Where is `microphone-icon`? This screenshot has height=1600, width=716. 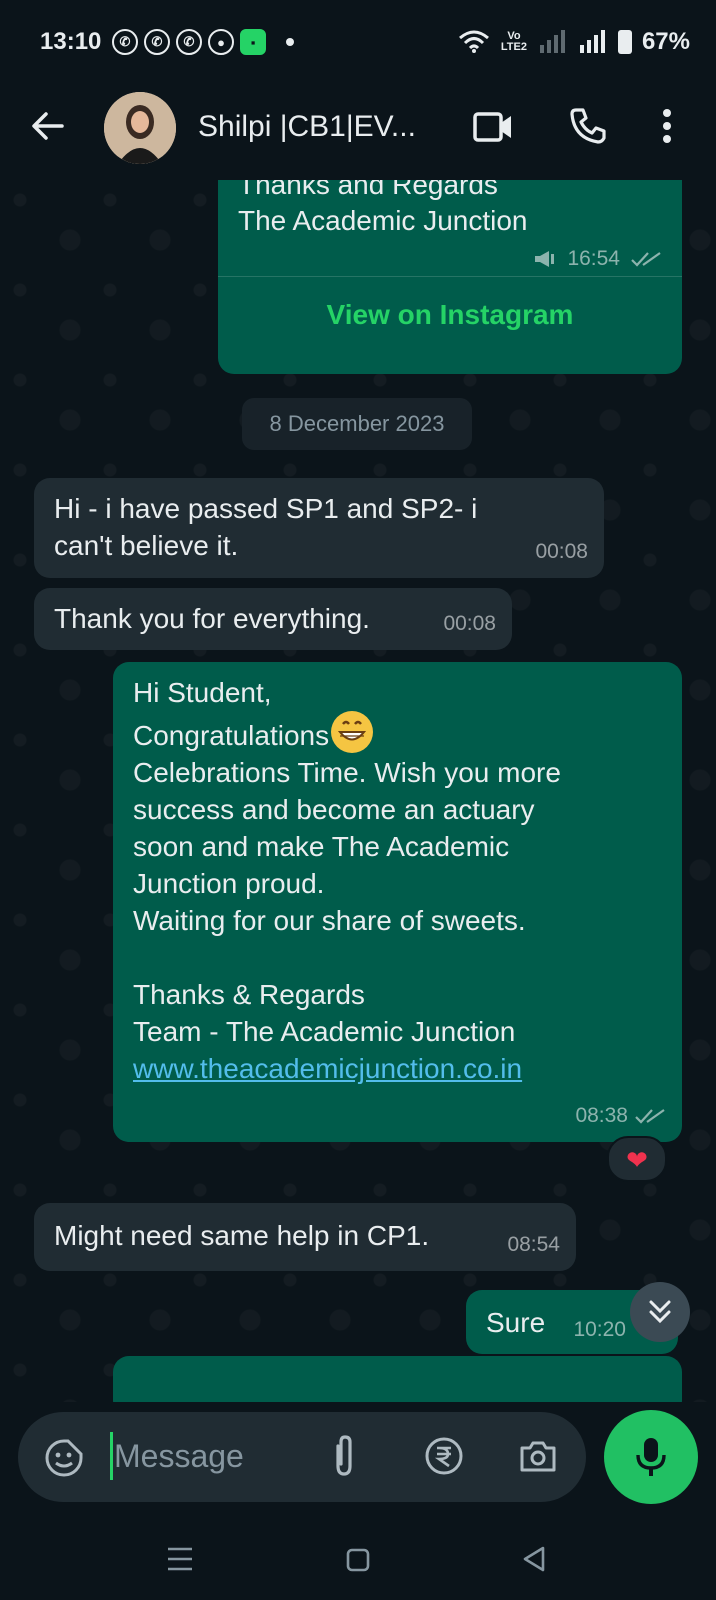 microphone-icon is located at coordinates (651, 1457).